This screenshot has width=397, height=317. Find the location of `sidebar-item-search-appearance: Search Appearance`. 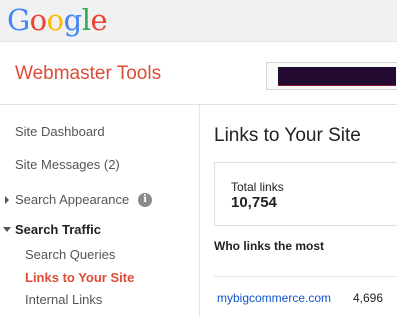

sidebar-item-search-appearance: Search Appearance is located at coordinates (72, 199).